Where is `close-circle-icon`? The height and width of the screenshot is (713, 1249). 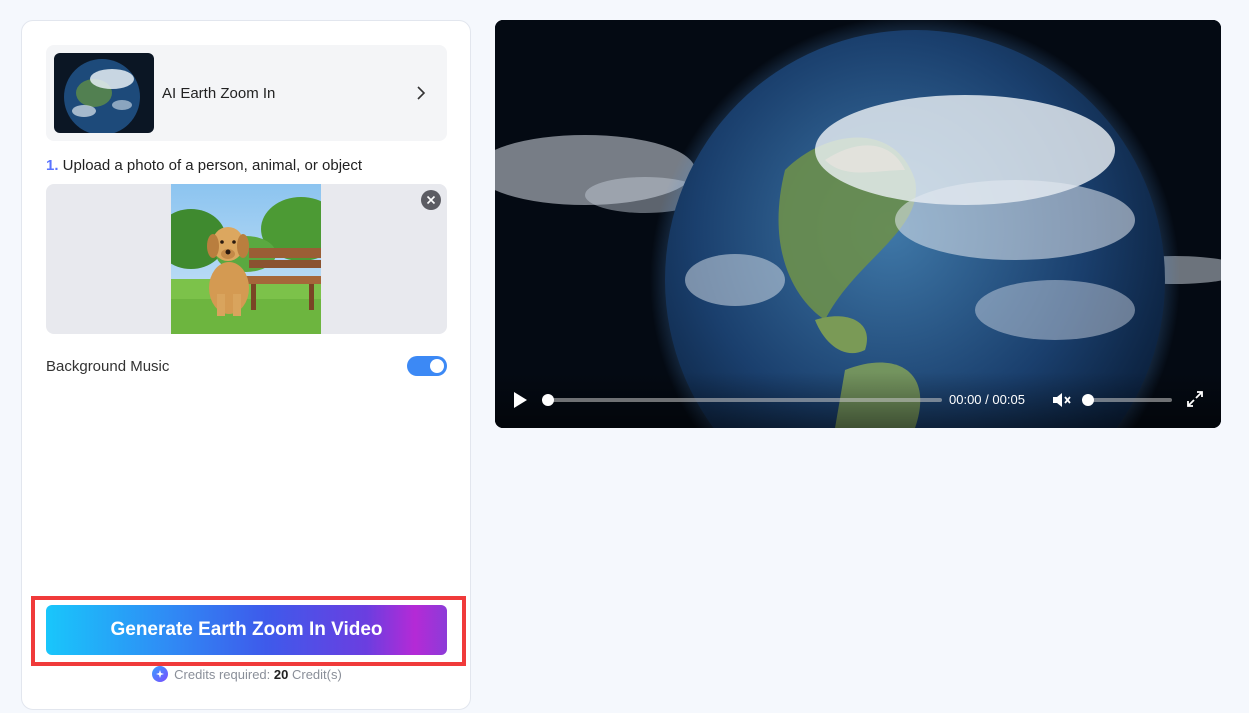 close-circle-icon is located at coordinates (431, 200).